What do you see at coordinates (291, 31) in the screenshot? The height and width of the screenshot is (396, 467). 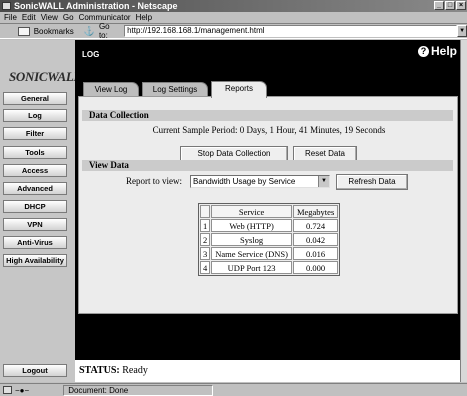 I see `url-input: http://192.168.168.1/management.html` at bounding box center [291, 31].